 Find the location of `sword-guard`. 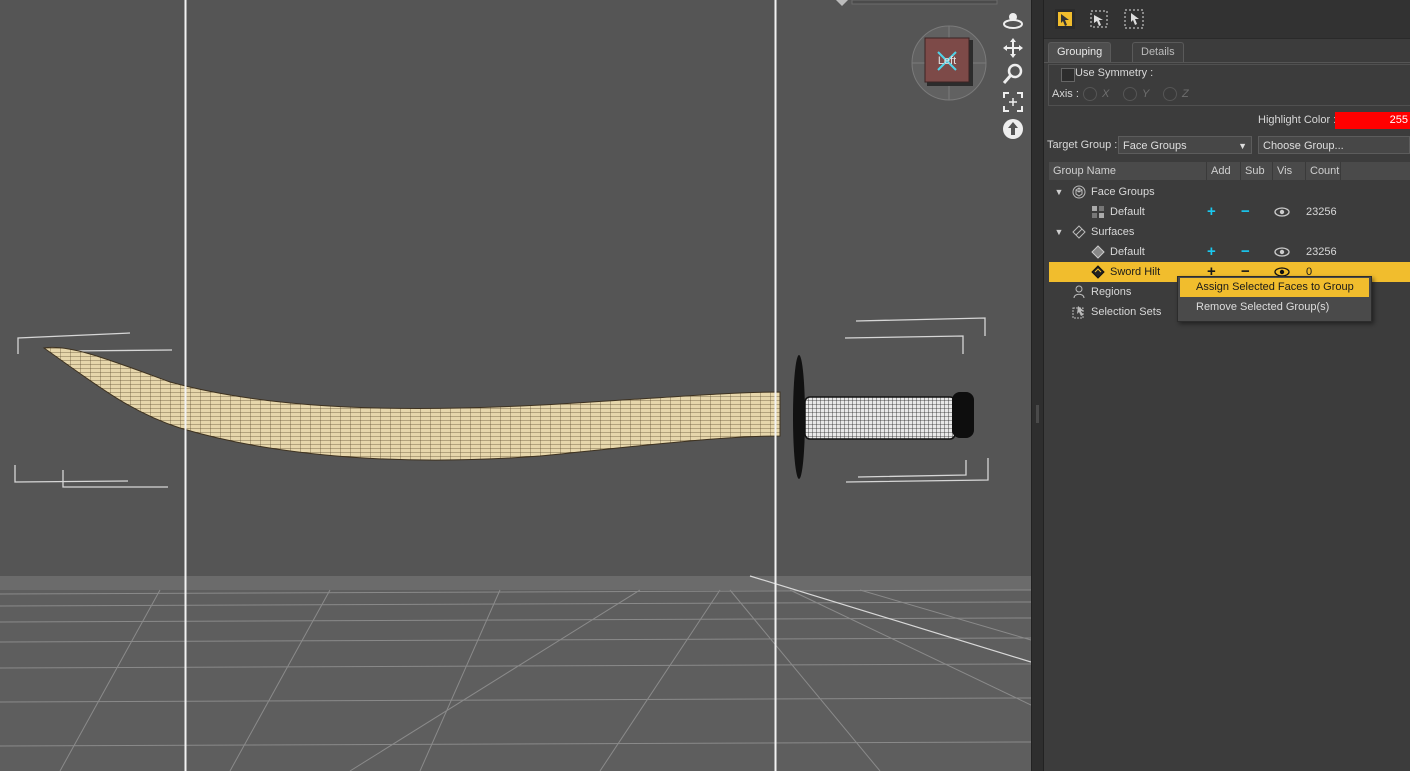

sword-guard is located at coordinates (799, 417).